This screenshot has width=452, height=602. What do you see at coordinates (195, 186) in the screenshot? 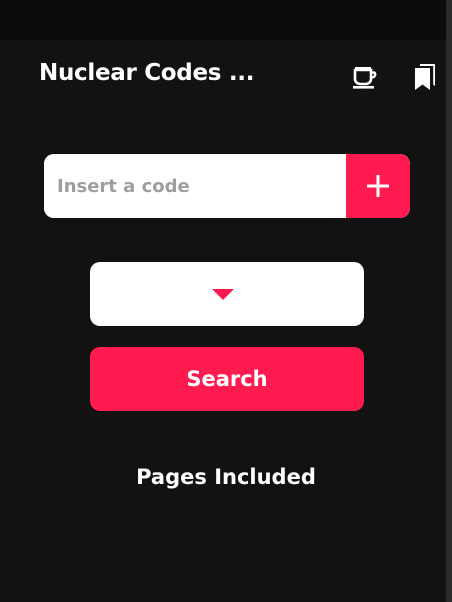
I see `code-input` at bounding box center [195, 186].